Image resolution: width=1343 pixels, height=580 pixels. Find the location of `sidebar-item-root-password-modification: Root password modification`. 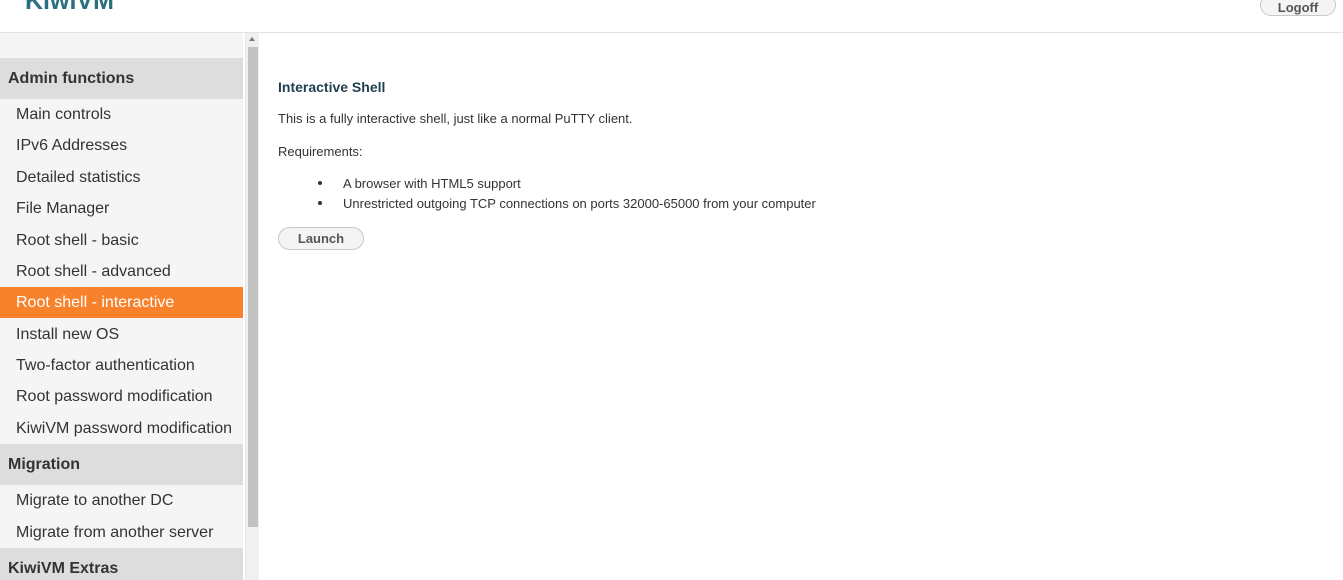

sidebar-item-root-password-modification: Root password modification is located at coordinates (121, 396).